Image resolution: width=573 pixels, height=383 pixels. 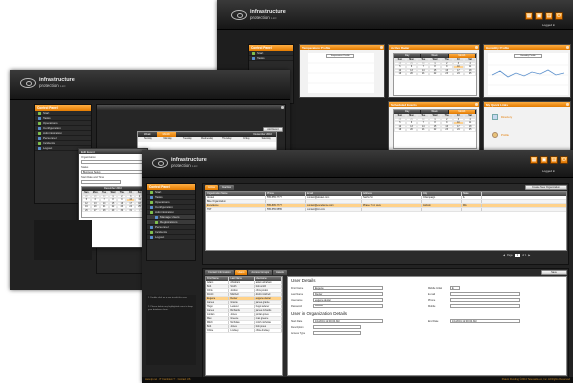 What do you see at coordinates (219, 272) in the screenshot?
I see `tab-contact-information: Contact Information` at bounding box center [219, 272].